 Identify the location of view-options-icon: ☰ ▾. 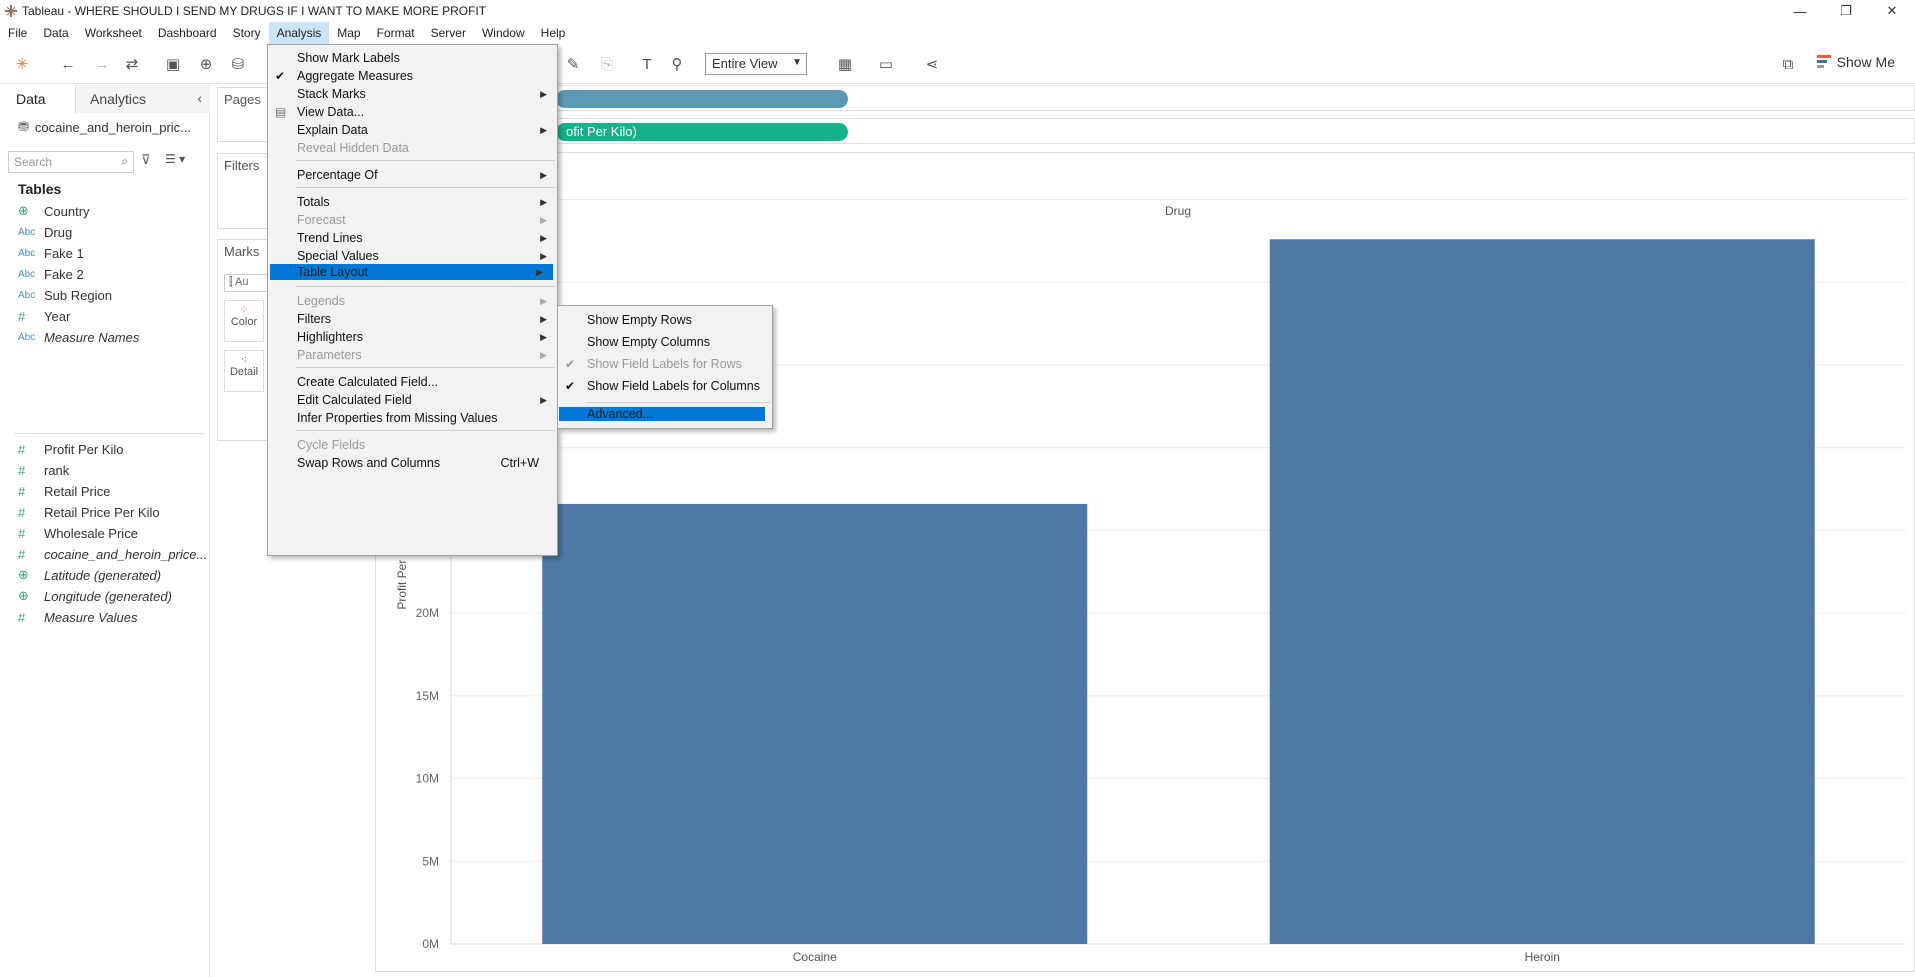
(175, 159).